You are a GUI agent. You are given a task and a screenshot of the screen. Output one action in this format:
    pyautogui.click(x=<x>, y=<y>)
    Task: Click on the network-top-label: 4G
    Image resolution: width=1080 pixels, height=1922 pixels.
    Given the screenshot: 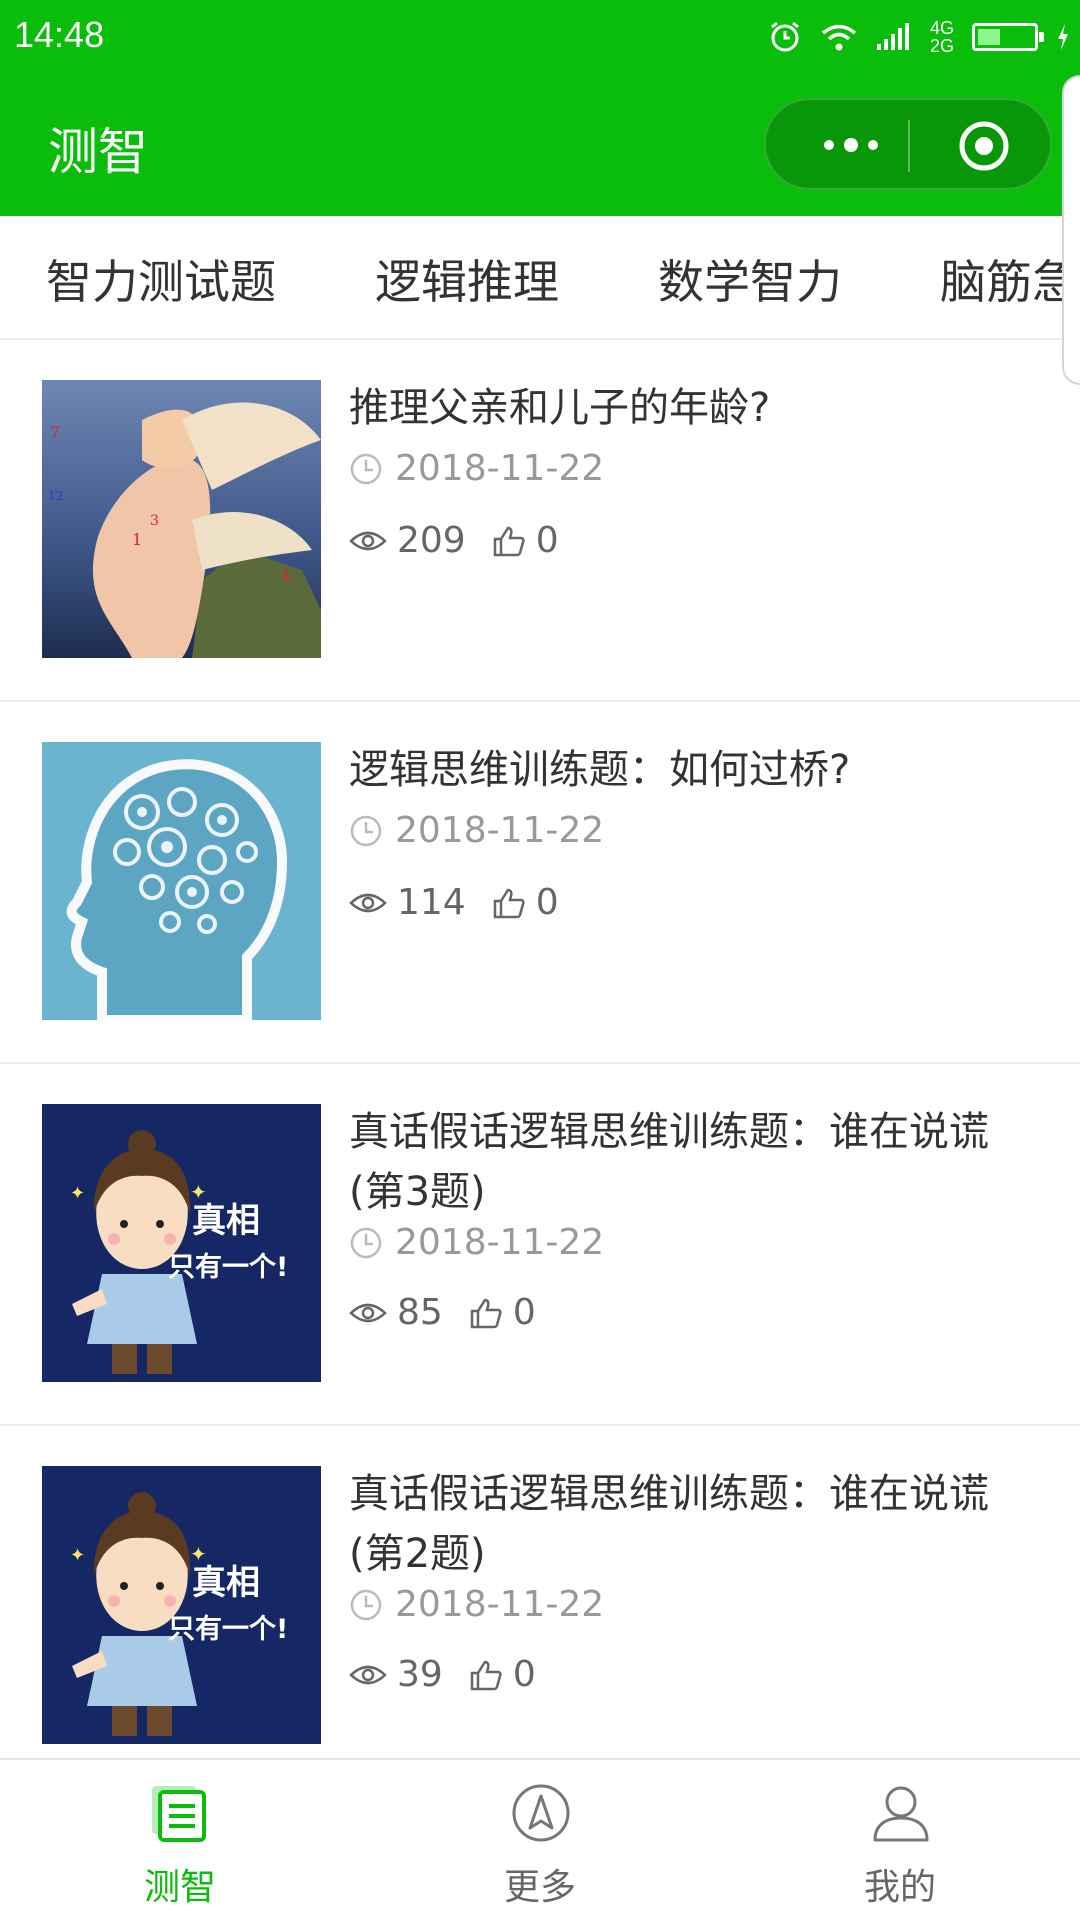 What is the action you would take?
    pyautogui.click(x=941, y=28)
    